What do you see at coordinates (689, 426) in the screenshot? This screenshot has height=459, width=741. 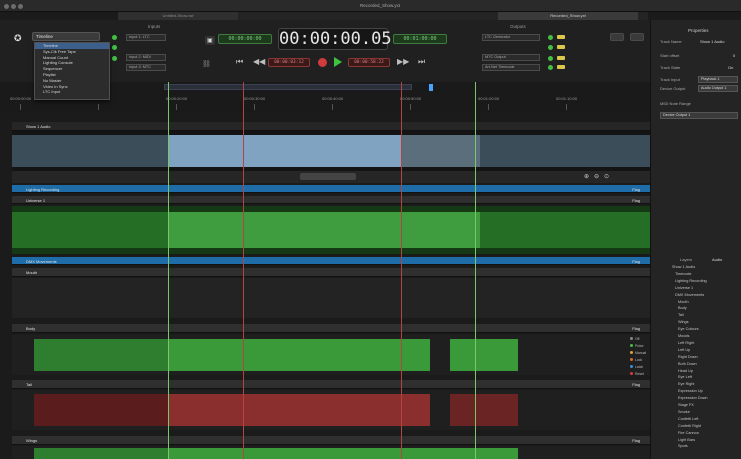 I see `tree-item: Confetti Right` at bounding box center [689, 426].